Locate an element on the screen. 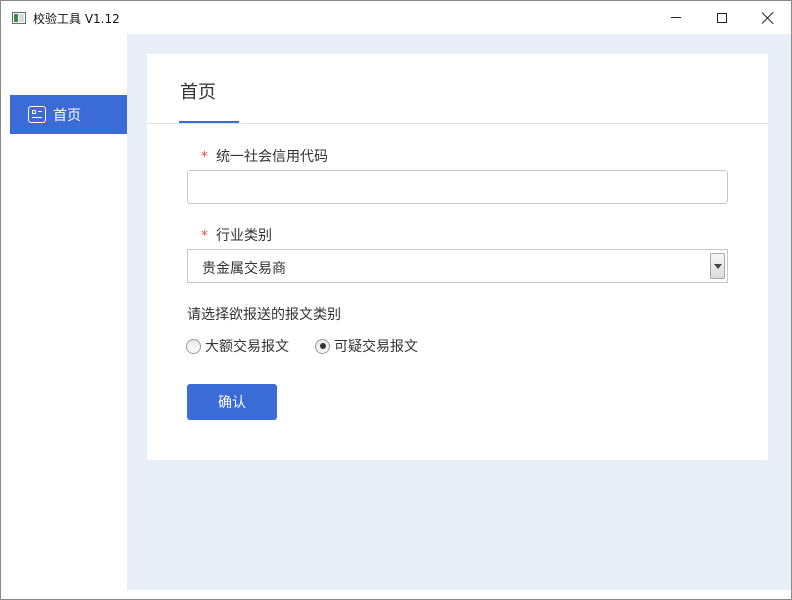 The image size is (792, 600). maximize-icon is located at coordinates (722, 17).